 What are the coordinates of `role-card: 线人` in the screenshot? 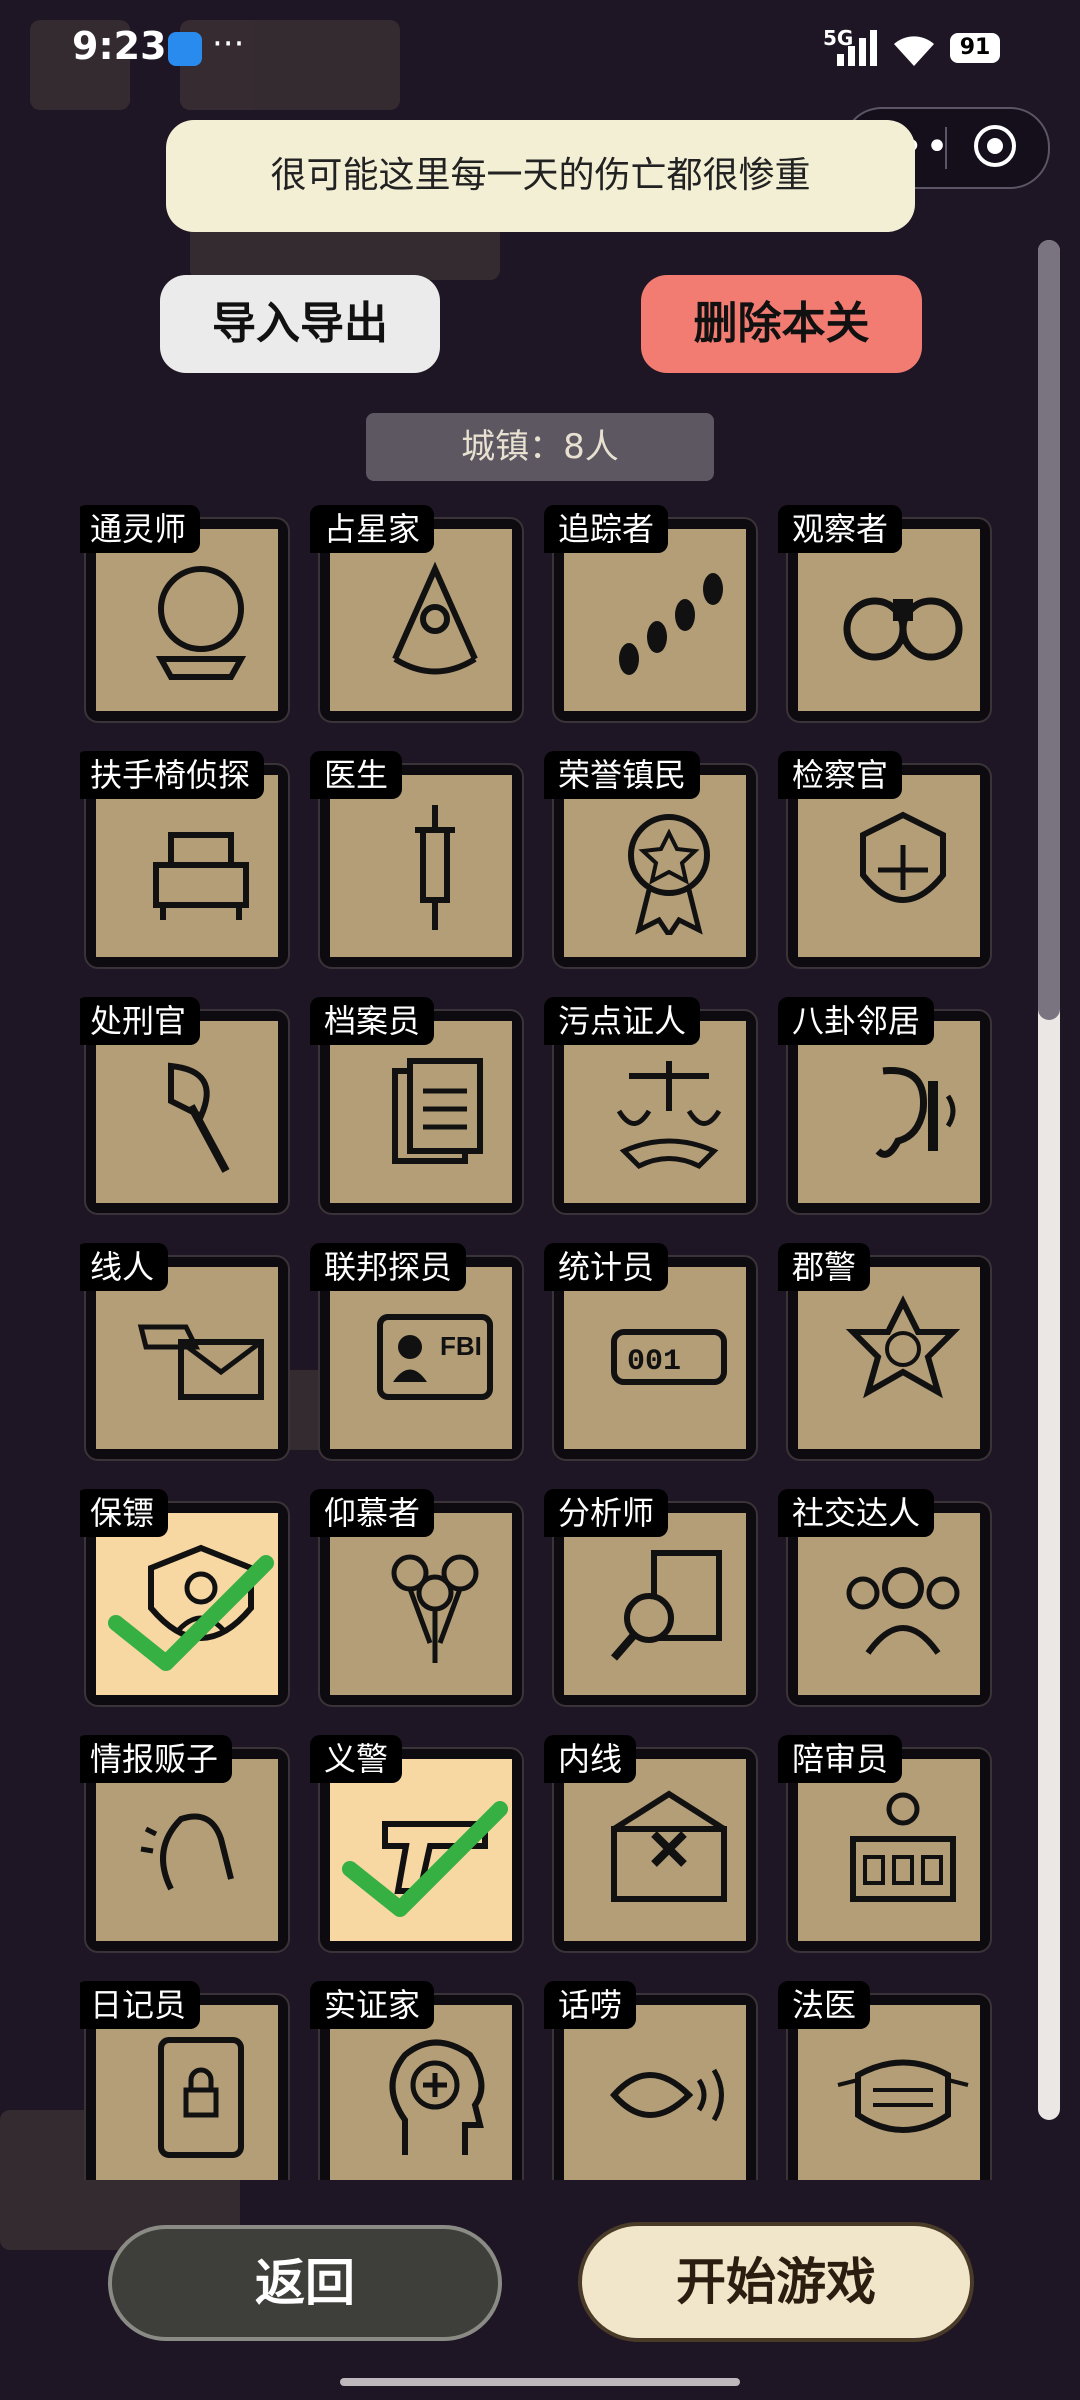 It's located at (185, 1353).